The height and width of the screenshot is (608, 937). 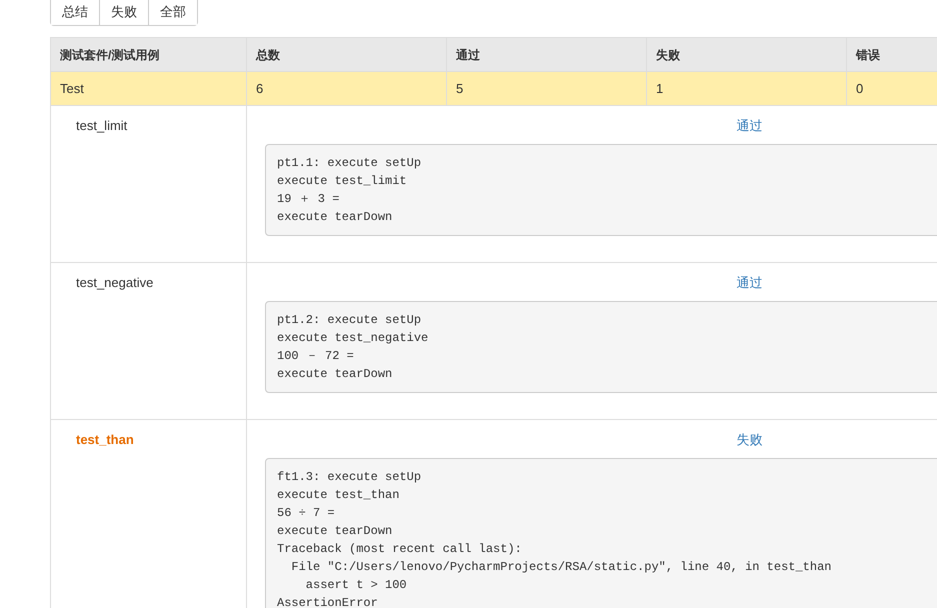 I want to click on table-cell: 1, so click(x=746, y=89).